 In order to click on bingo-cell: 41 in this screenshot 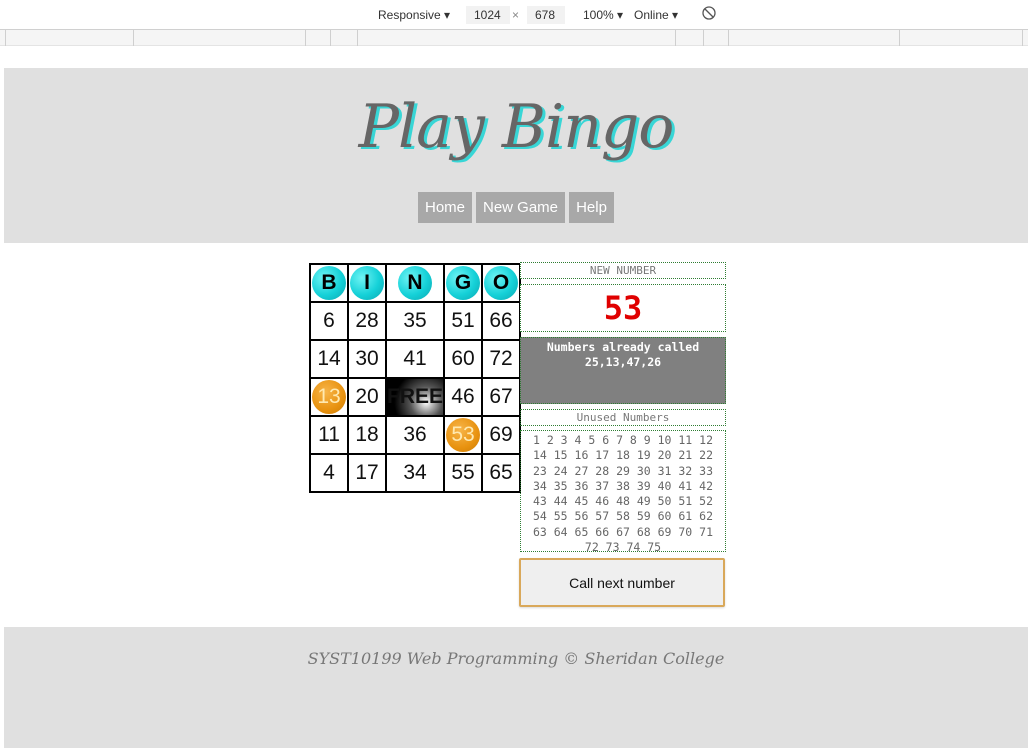, I will do `click(415, 359)`.